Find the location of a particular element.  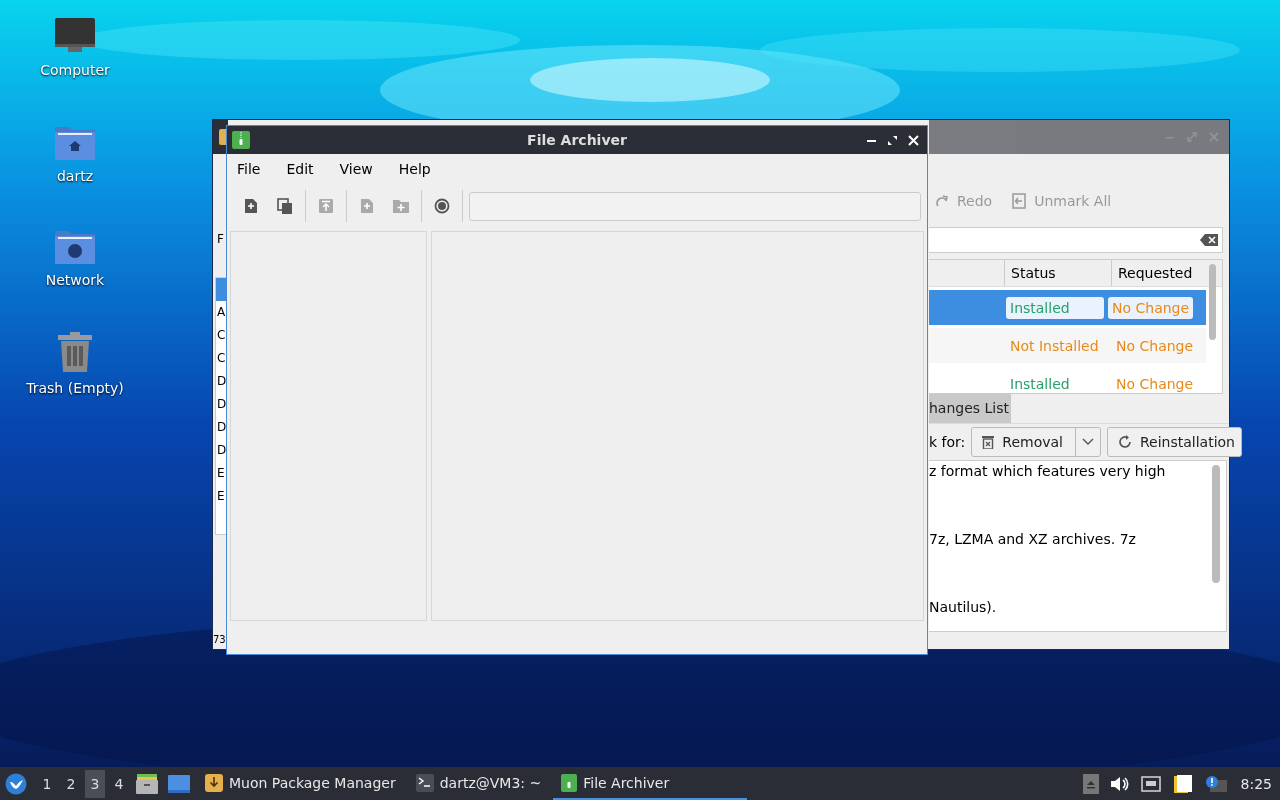

caret-icon is located at coordinates (1087, 442).